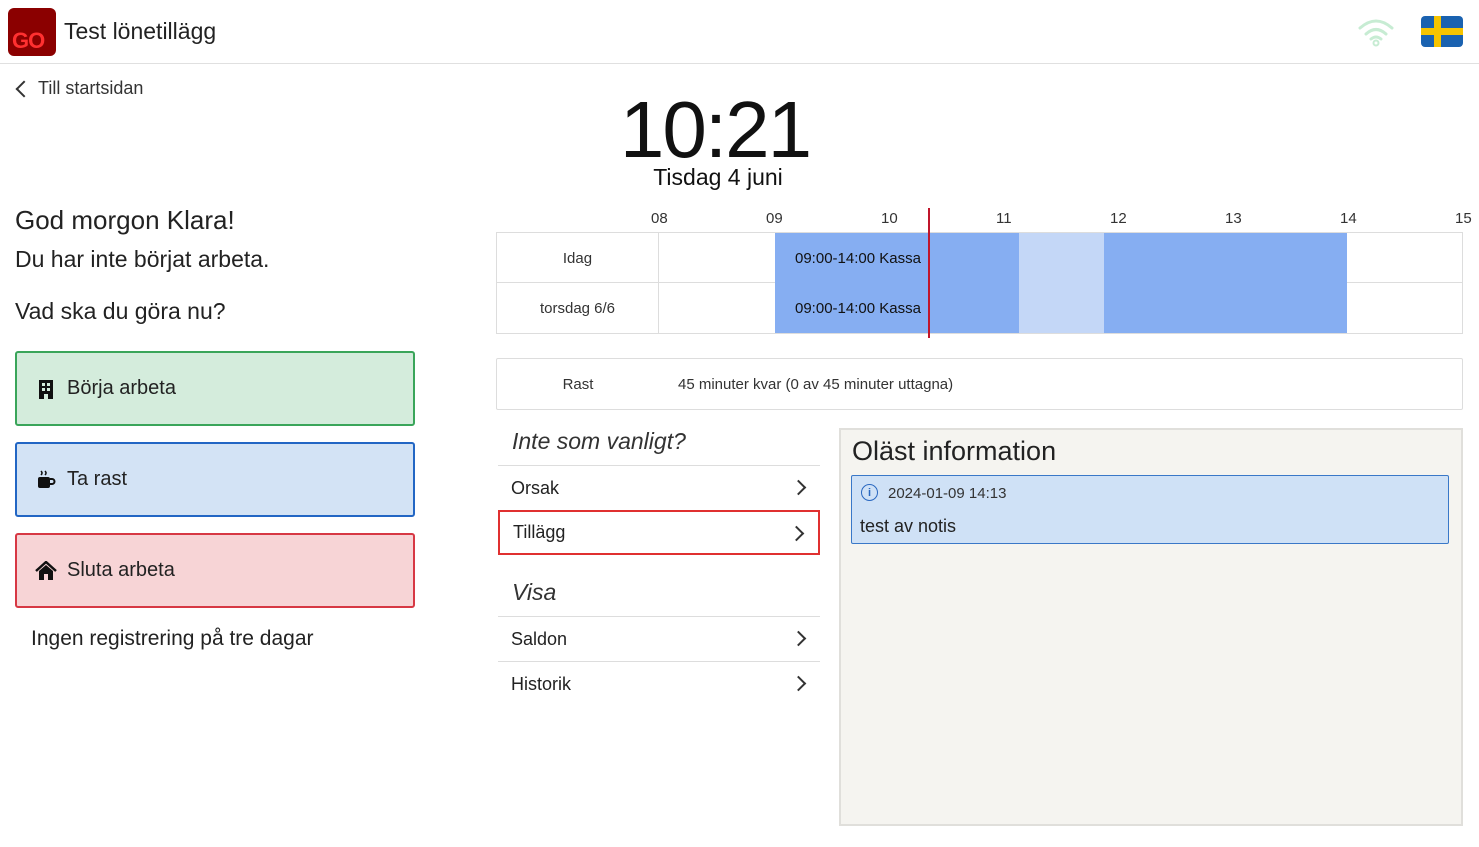 The height and width of the screenshot is (847, 1479). What do you see at coordinates (739, 32) in the screenshot?
I see `app-header: GO Test lönetillägg` at bounding box center [739, 32].